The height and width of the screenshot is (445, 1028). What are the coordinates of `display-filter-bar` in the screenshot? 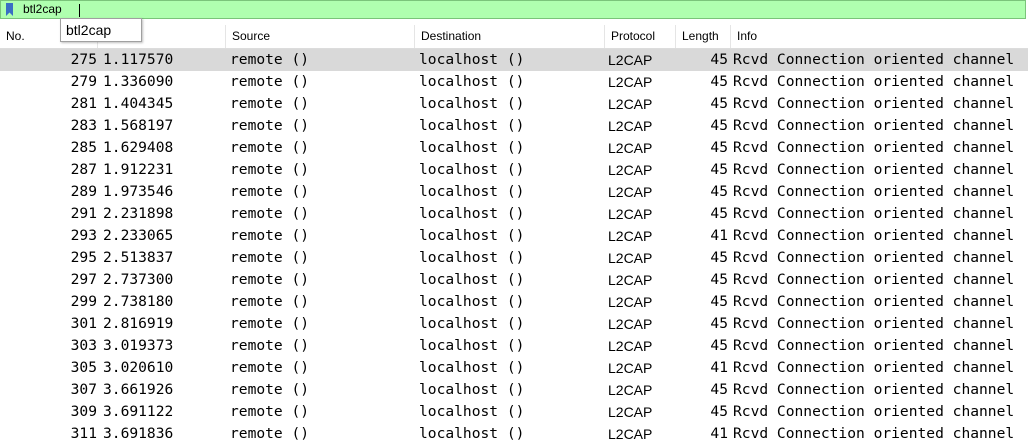 It's located at (513, 9).